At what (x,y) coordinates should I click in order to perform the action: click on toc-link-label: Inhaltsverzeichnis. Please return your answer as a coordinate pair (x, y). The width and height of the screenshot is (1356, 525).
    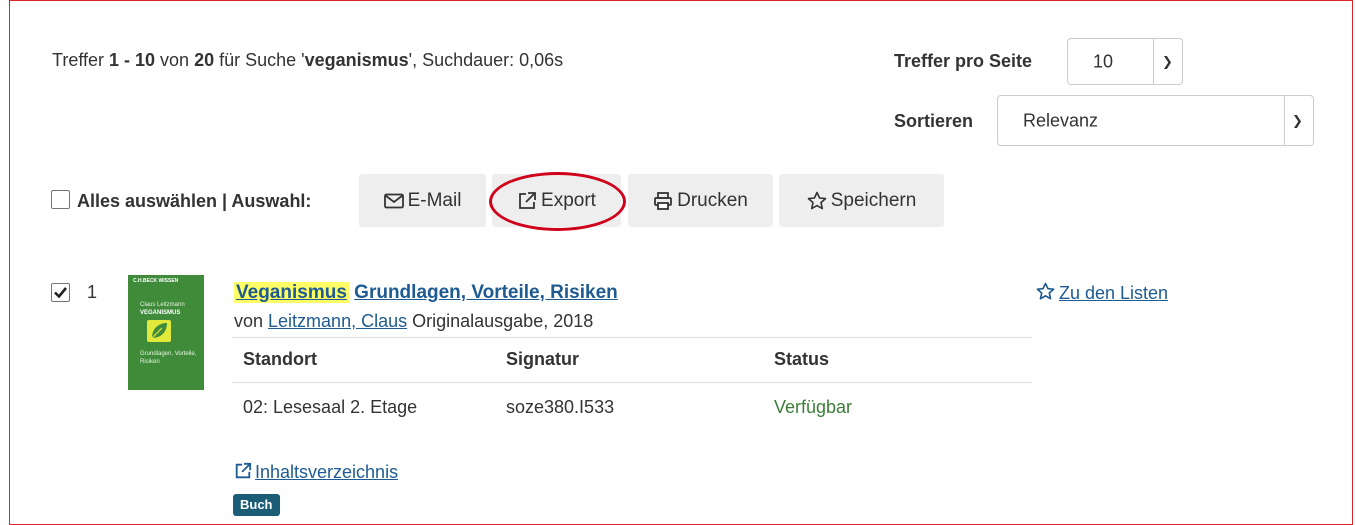
    Looking at the image, I should click on (327, 472).